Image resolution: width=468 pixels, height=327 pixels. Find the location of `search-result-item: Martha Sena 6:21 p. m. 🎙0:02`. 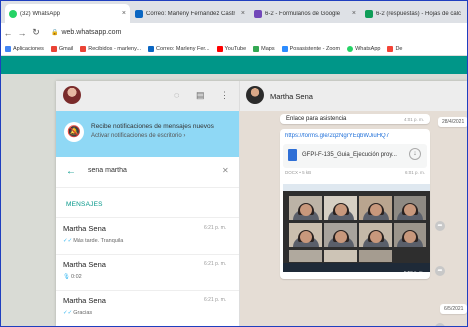

search-result-item: Martha Sena 6:21 p. m. 🎙0:02 is located at coordinates (147, 272).